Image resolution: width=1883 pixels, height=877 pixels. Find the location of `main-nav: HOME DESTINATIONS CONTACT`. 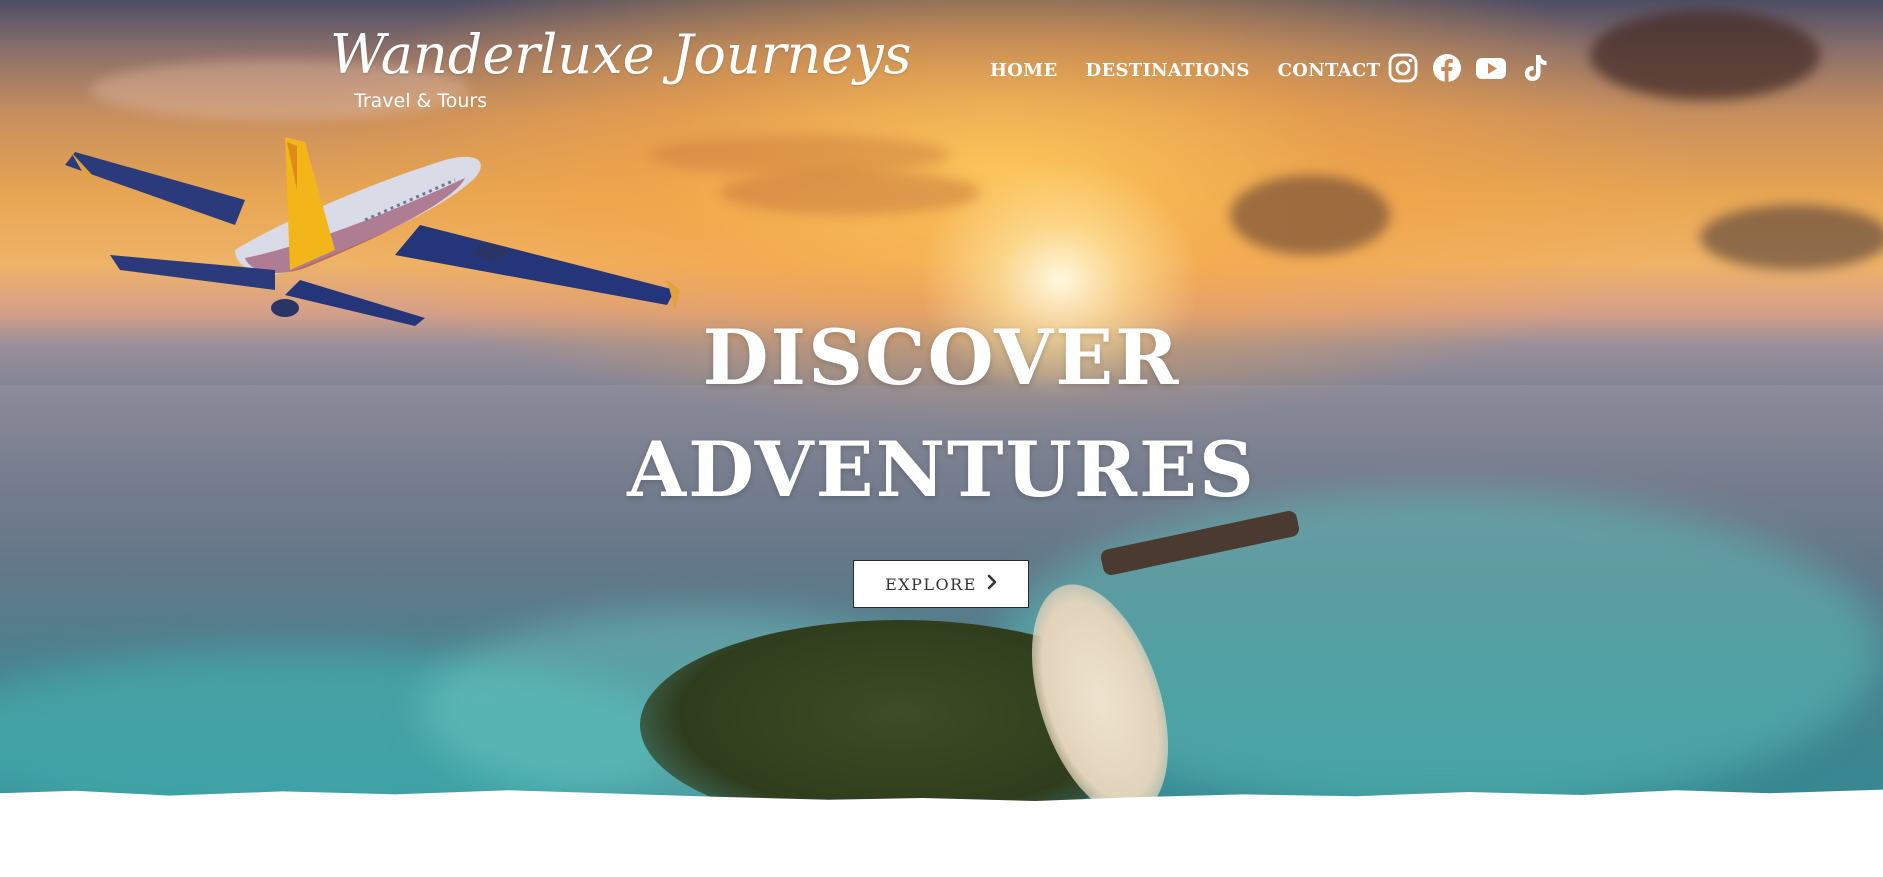

main-nav: HOME DESTINATIONS CONTACT is located at coordinates (1185, 70).